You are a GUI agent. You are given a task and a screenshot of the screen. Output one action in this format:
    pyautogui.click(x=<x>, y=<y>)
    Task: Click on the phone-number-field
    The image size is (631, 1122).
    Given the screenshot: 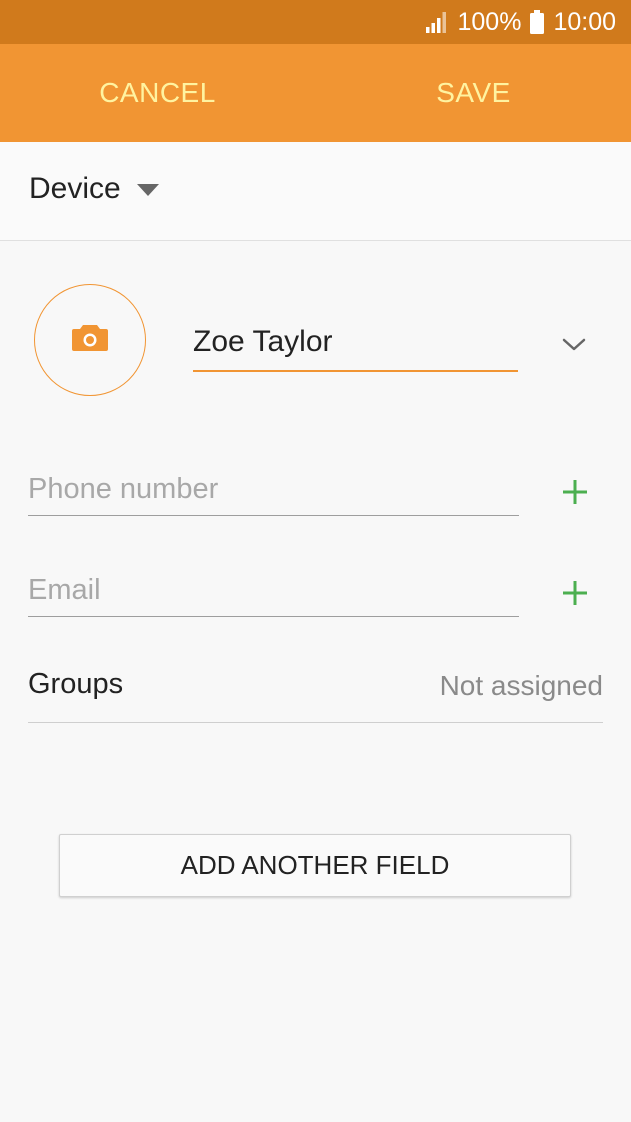 What is the action you would take?
    pyautogui.click(x=273, y=491)
    